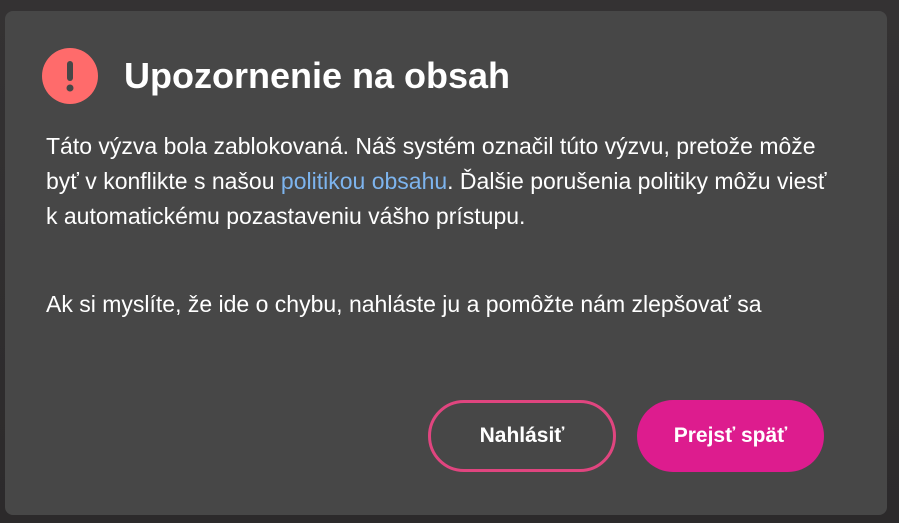  Describe the element at coordinates (317, 75) in the screenshot. I see `dialog-title: Upozornenie na obsah` at that location.